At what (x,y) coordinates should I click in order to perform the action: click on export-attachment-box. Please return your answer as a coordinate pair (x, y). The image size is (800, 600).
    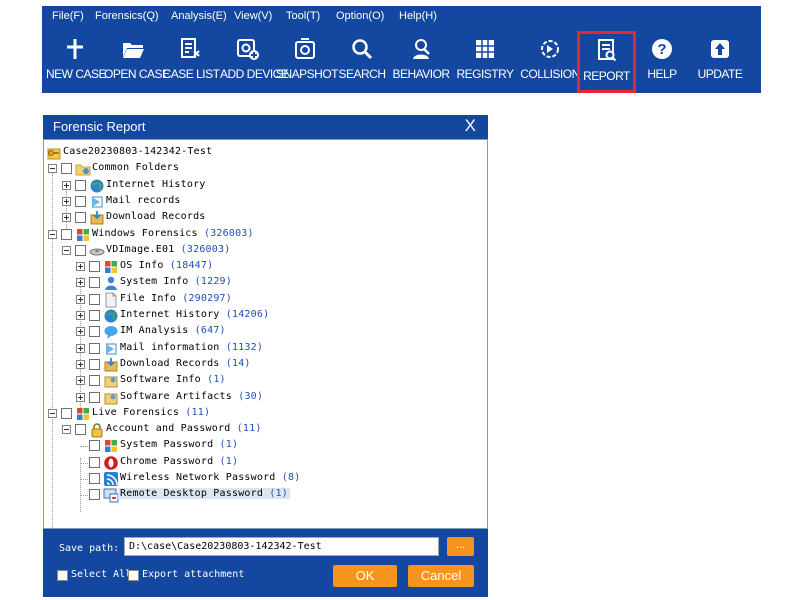
    Looking at the image, I should click on (133, 575).